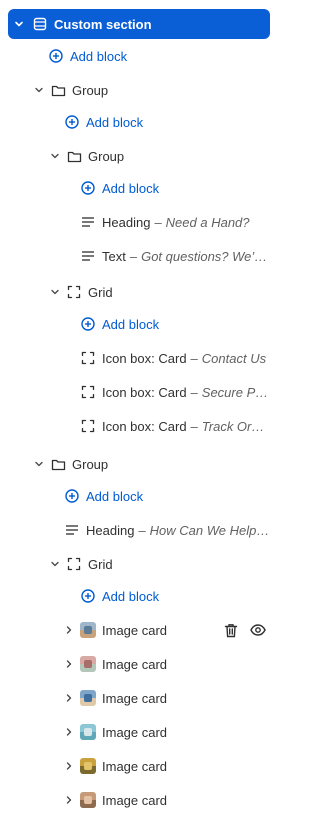 The width and height of the screenshot is (320, 820). Describe the element at coordinates (234, 358) in the screenshot. I see `tree-item-preview: Contact Us` at that location.